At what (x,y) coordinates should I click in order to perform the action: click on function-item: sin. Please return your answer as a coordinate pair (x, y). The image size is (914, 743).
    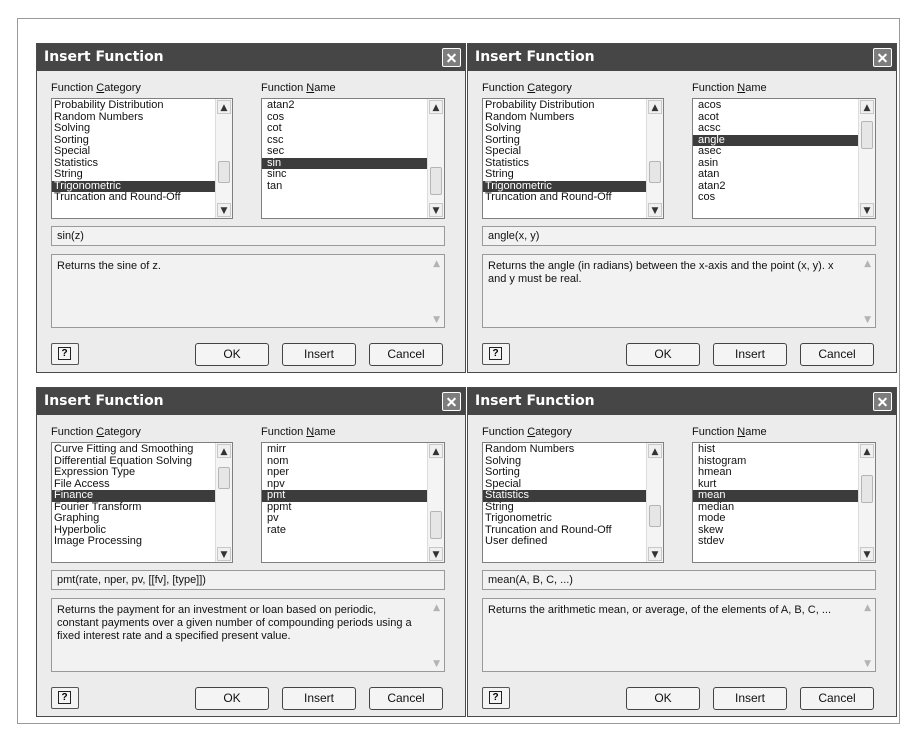
    Looking at the image, I should click on (344, 163).